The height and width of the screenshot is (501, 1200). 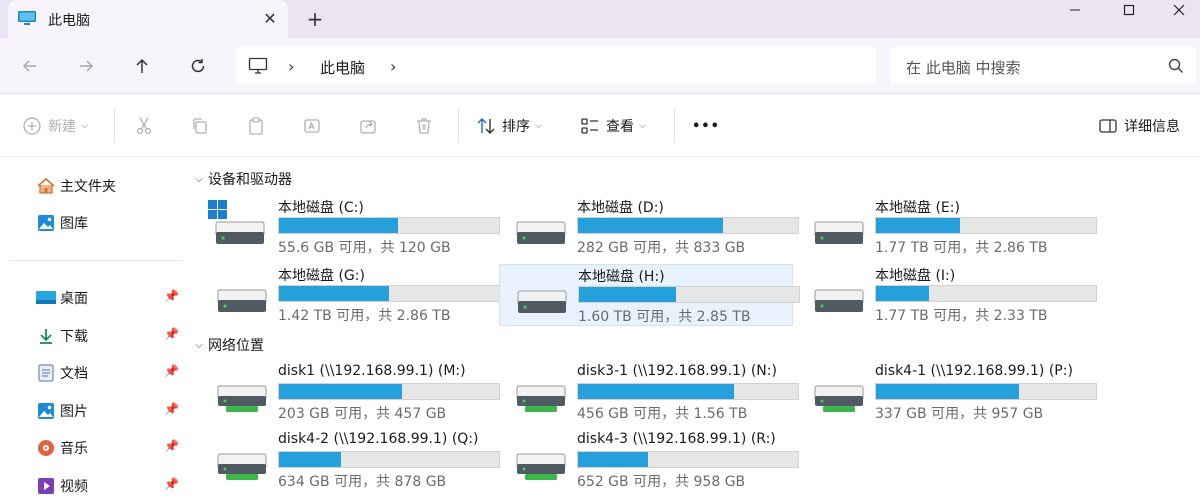 I want to click on new-label: 新建, so click(x=62, y=127).